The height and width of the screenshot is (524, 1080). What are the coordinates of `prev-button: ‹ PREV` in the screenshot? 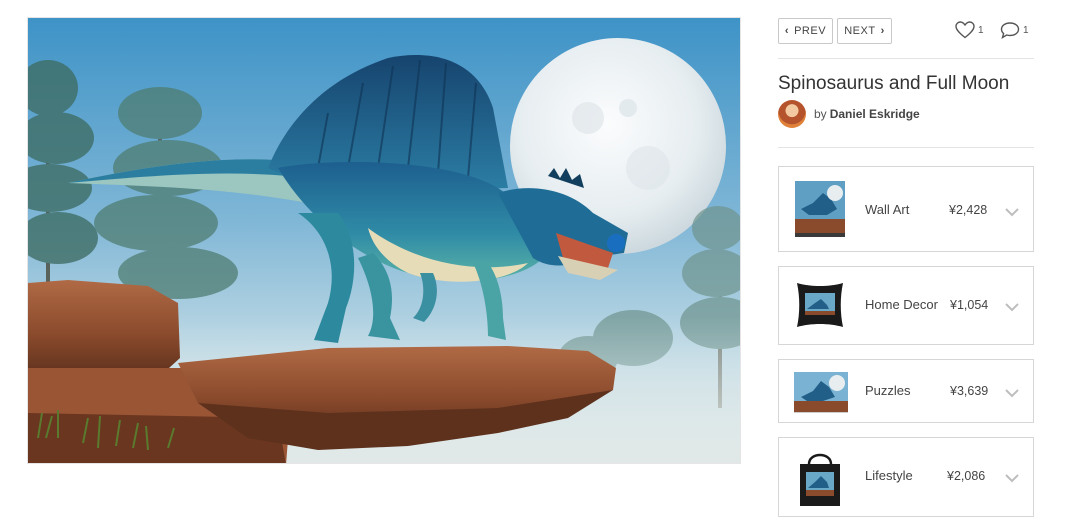 It's located at (805, 31).